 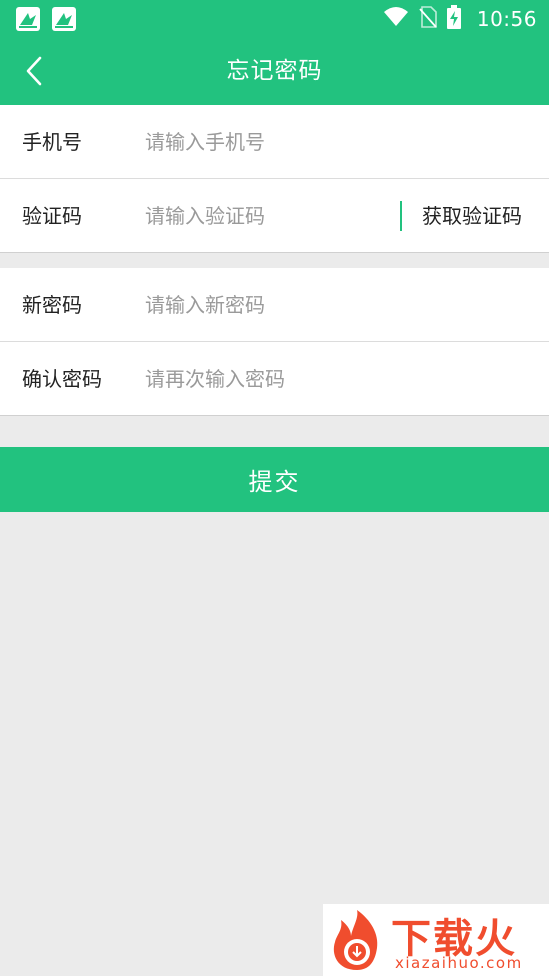 I want to click on confirm-password-input, so click(x=265, y=379).